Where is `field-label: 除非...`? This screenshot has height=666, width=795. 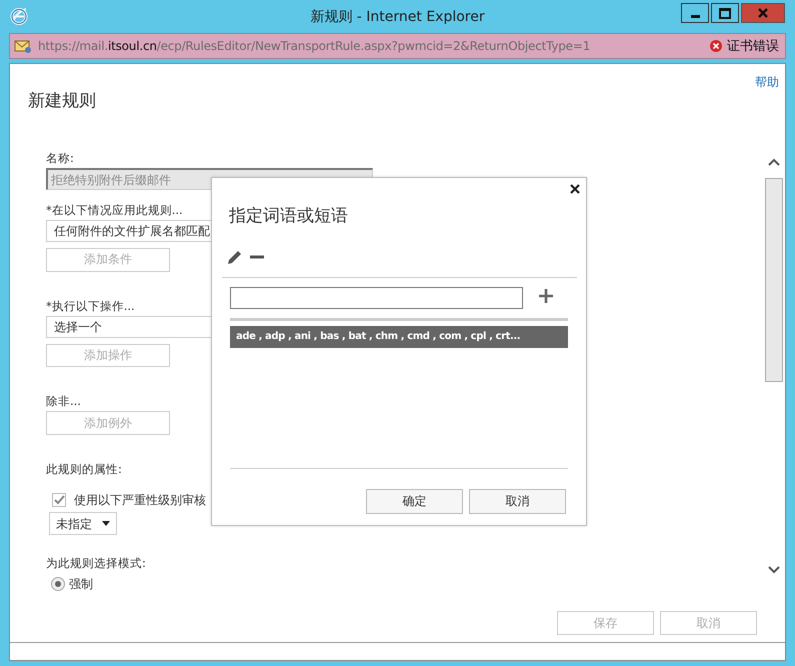
field-label: 除非... is located at coordinates (63, 401).